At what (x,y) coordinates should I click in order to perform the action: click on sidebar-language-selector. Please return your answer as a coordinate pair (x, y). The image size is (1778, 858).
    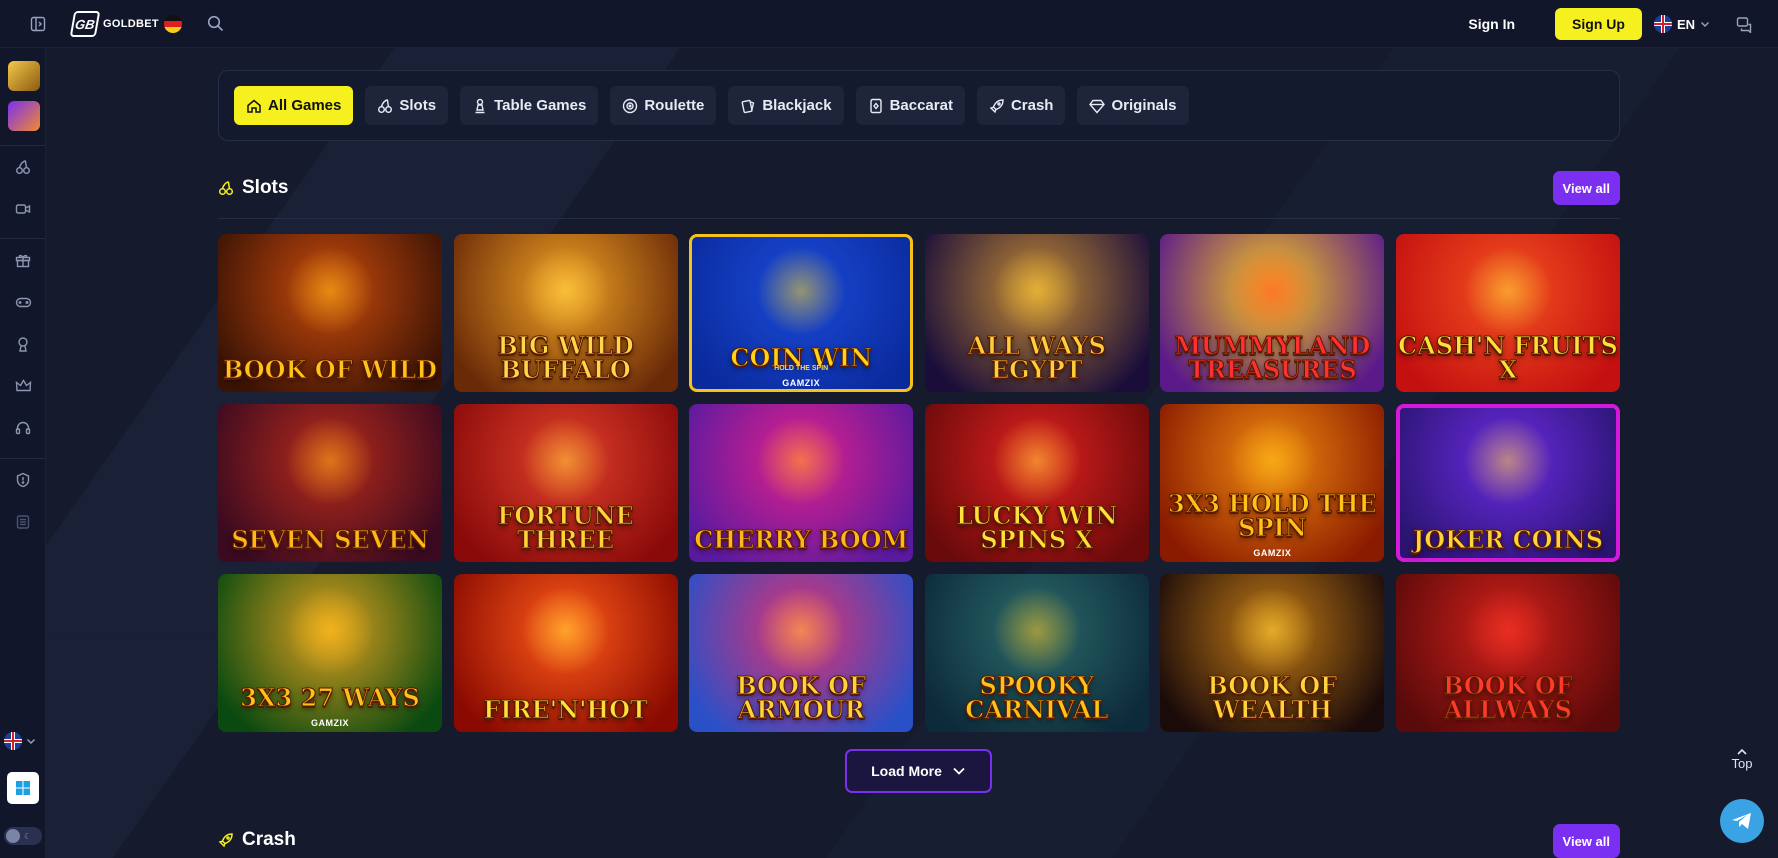
    Looking at the image, I should click on (20, 741).